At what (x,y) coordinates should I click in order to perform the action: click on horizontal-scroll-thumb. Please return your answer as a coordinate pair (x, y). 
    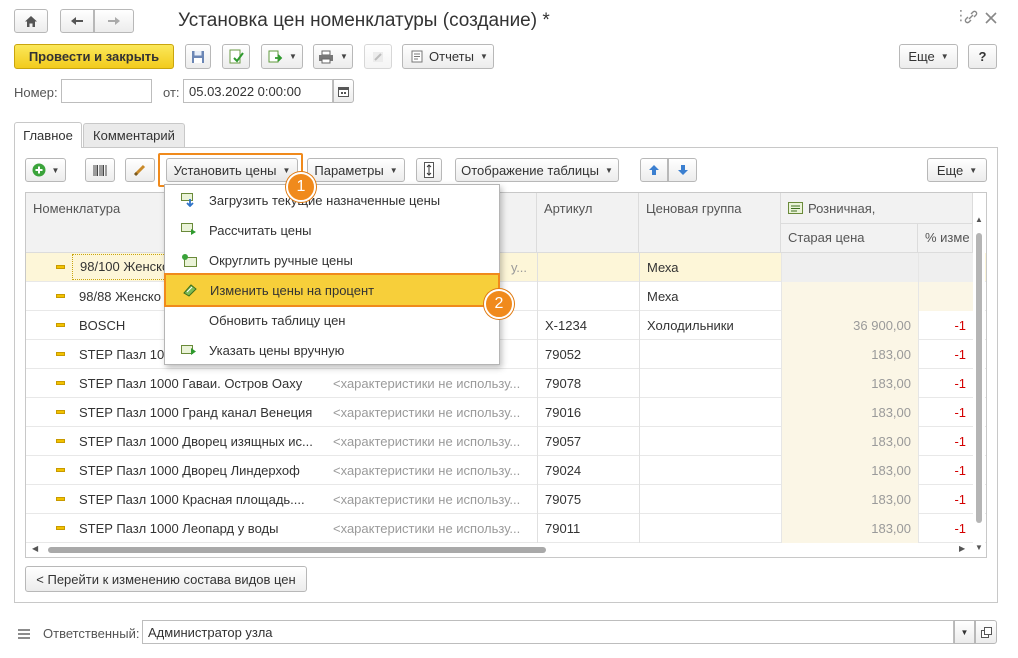
    Looking at the image, I should click on (297, 550).